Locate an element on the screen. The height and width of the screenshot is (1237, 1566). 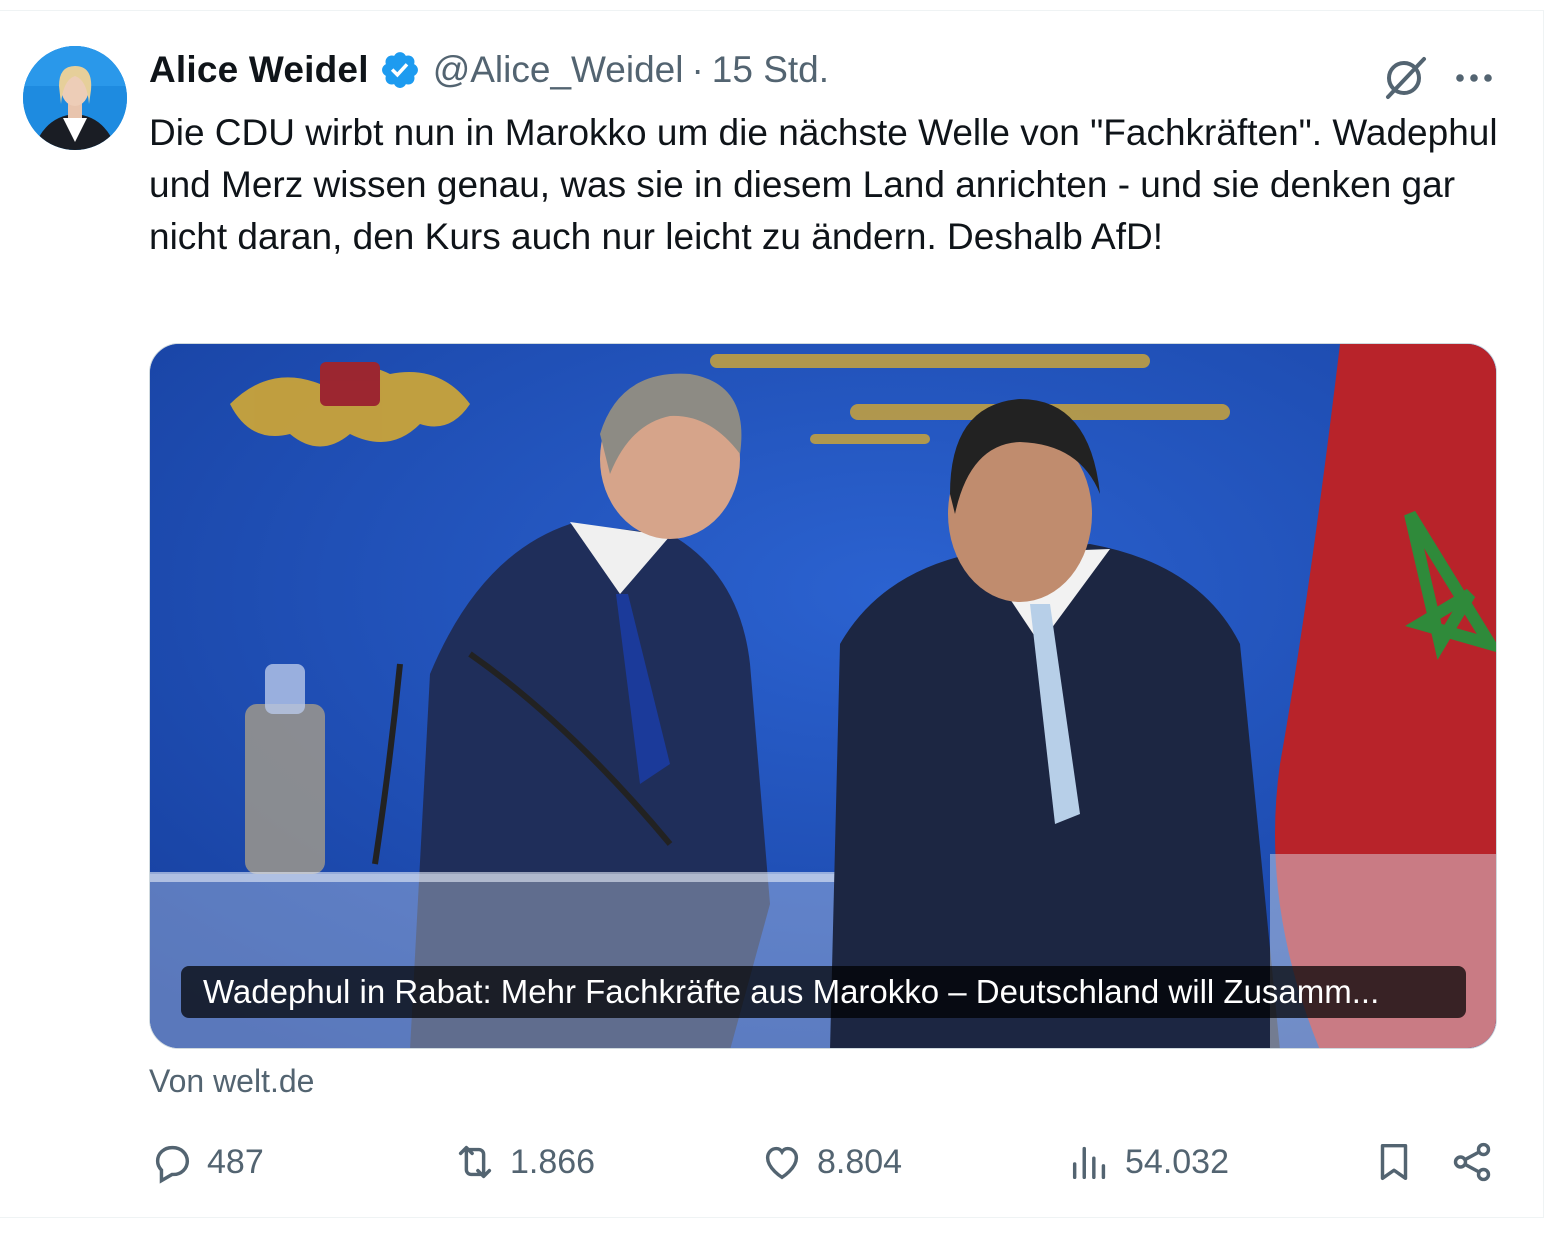
reply-icon is located at coordinates (172, 1164).